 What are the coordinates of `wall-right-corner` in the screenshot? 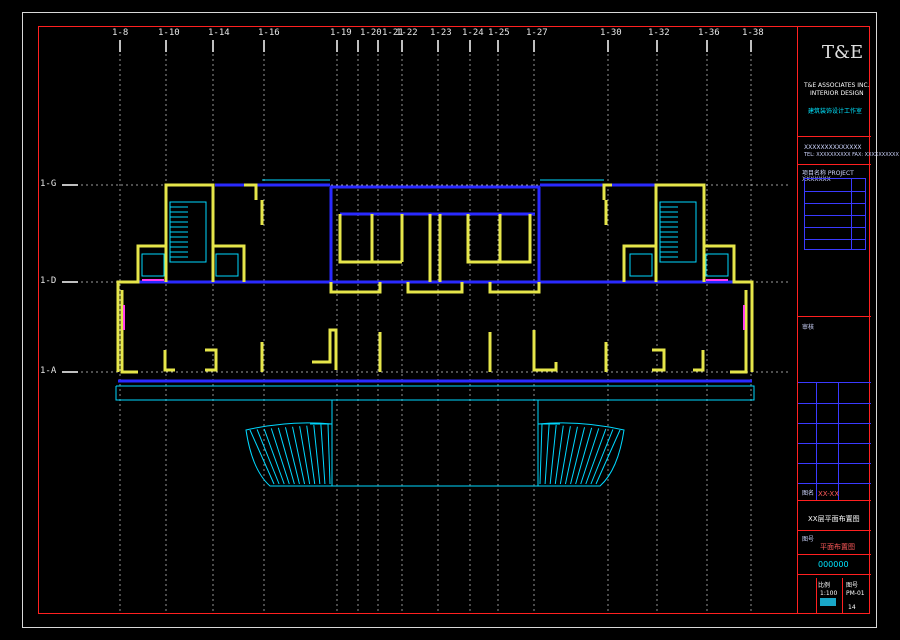 It's located at (607, 191).